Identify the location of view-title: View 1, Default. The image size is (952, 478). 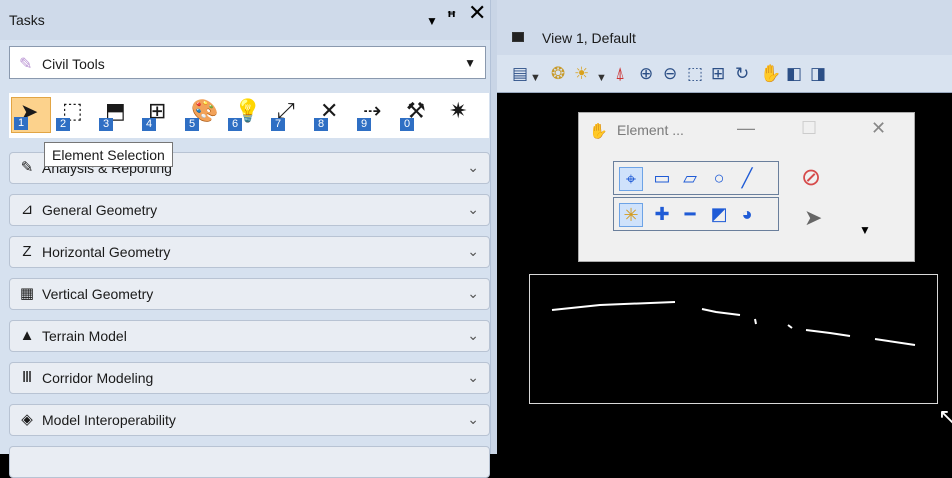
(589, 38).